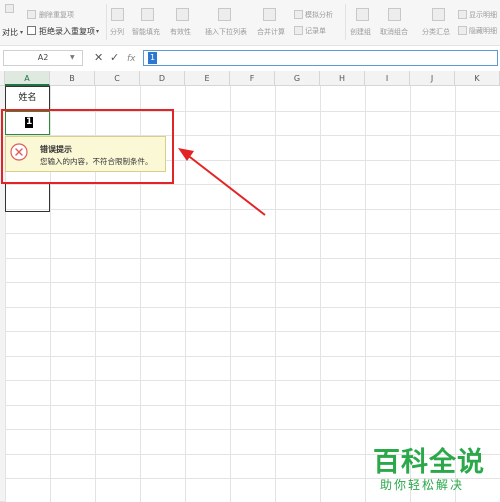 The image size is (500, 502). What do you see at coordinates (31, 14) in the screenshot?
I see `remove-duplicates-icon` at bounding box center [31, 14].